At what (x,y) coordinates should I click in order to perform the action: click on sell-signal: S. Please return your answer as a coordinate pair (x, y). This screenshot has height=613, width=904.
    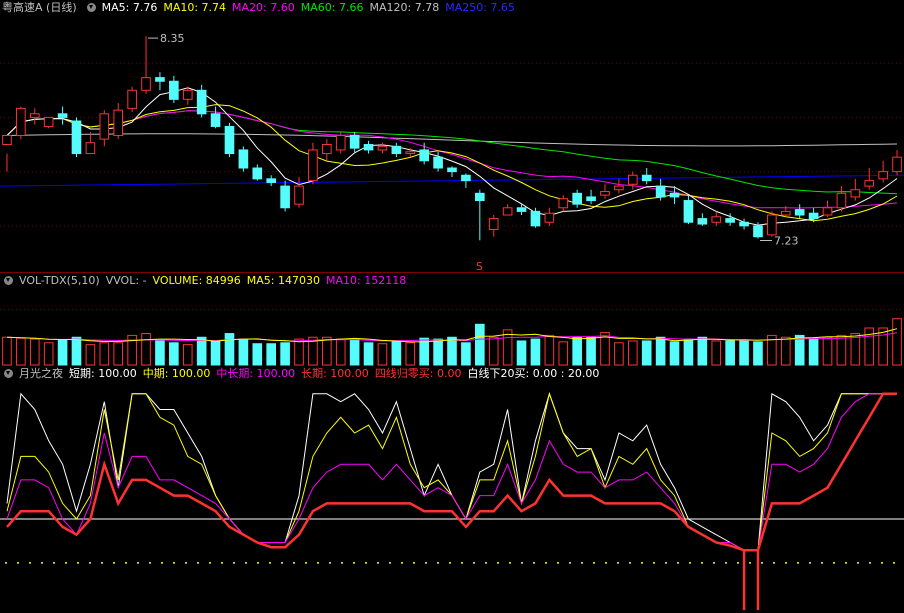
    Looking at the image, I should click on (479, 266).